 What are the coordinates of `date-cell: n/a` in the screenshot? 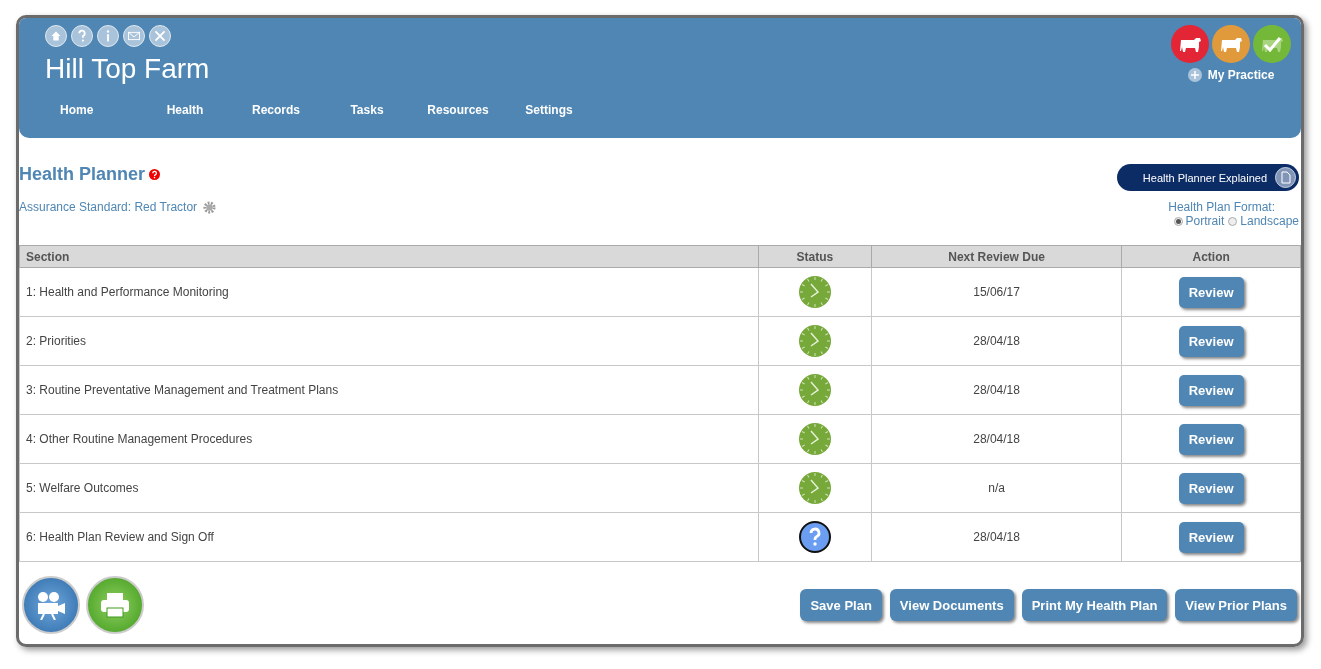 It's located at (996, 488).